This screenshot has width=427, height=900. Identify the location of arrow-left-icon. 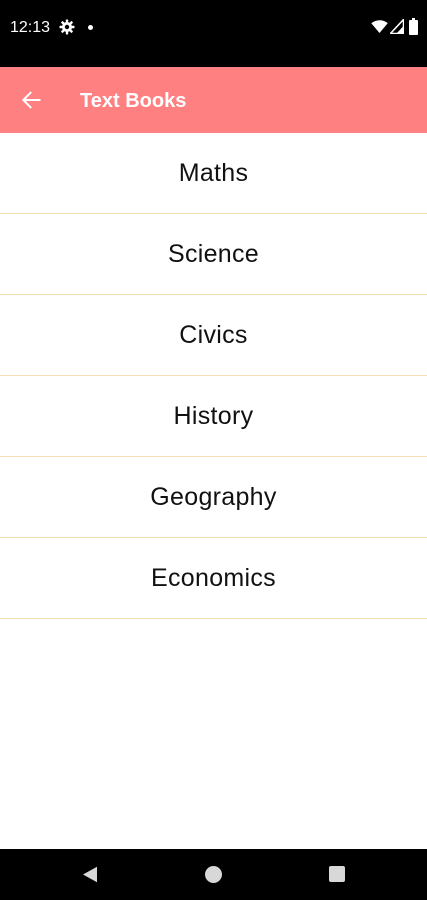
(31, 100).